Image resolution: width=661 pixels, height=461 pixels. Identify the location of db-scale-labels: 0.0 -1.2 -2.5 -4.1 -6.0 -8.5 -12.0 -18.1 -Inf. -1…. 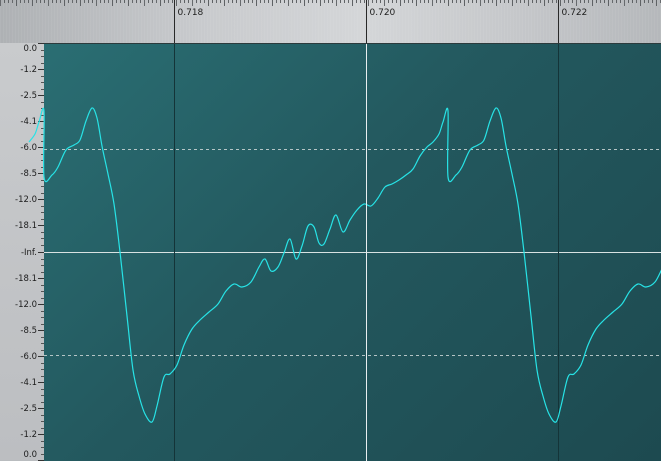
(29, 252).